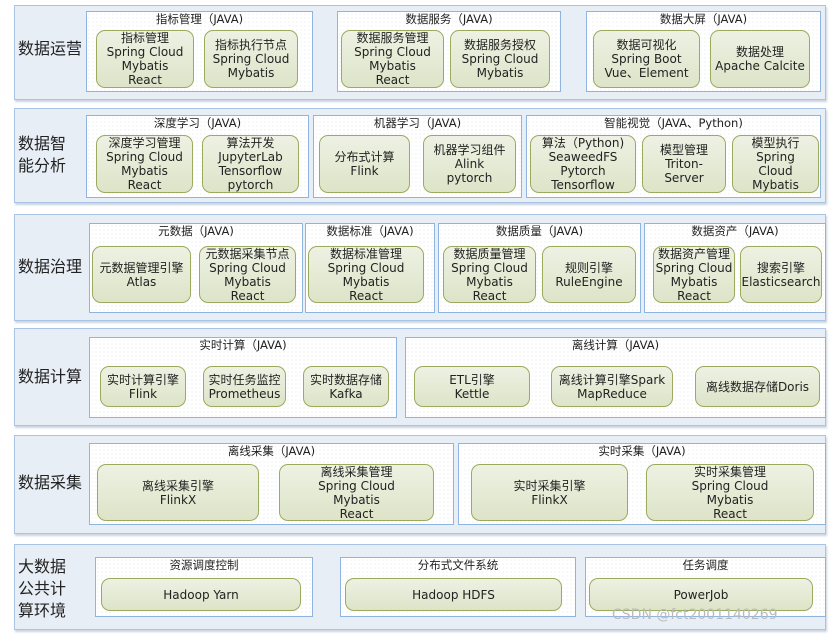 Image resolution: width=830 pixels, height=635 pixels. I want to click on module-group-title: 数据大屏（JAVA), so click(703, 19).